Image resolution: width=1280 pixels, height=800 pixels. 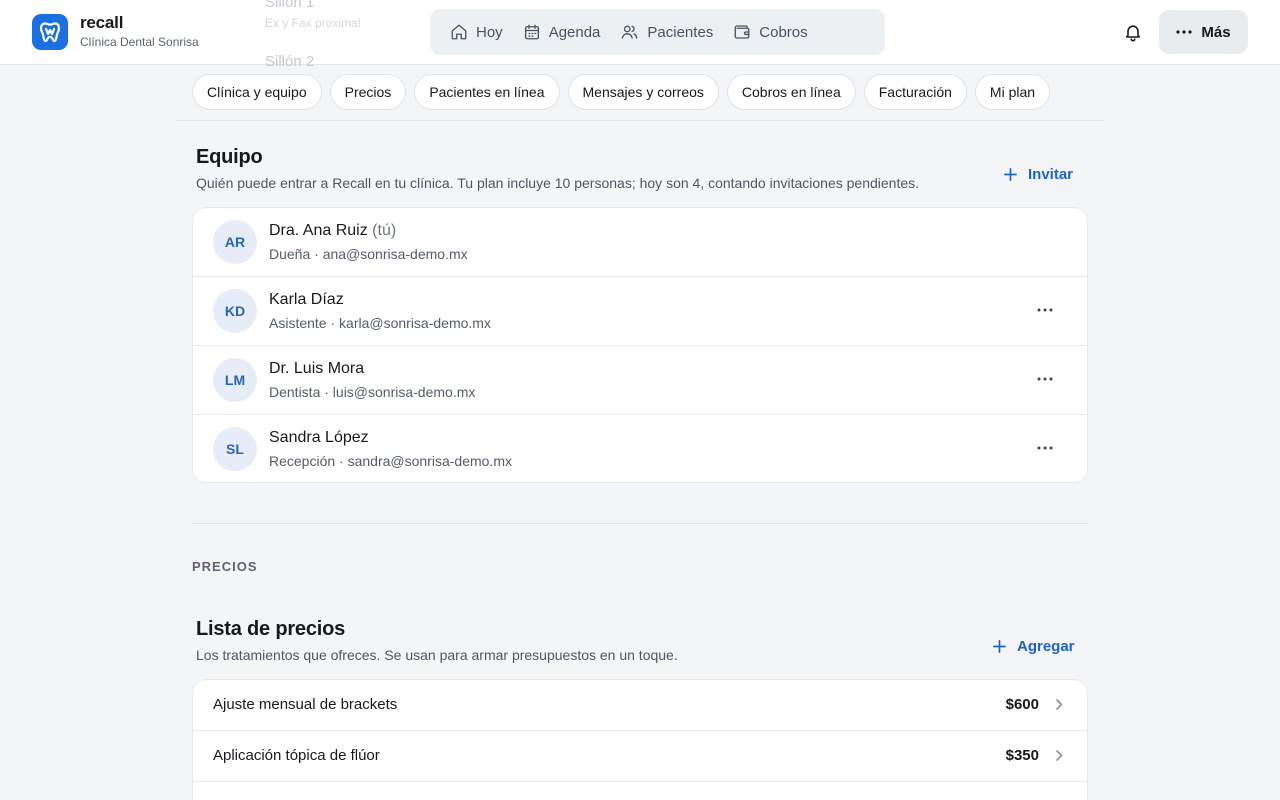 What do you see at coordinates (380, 323) in the screenshot?
I see `member-role-email: Asistente · karla@sonrisa-demo.mx` at bounding box center [380, 323].